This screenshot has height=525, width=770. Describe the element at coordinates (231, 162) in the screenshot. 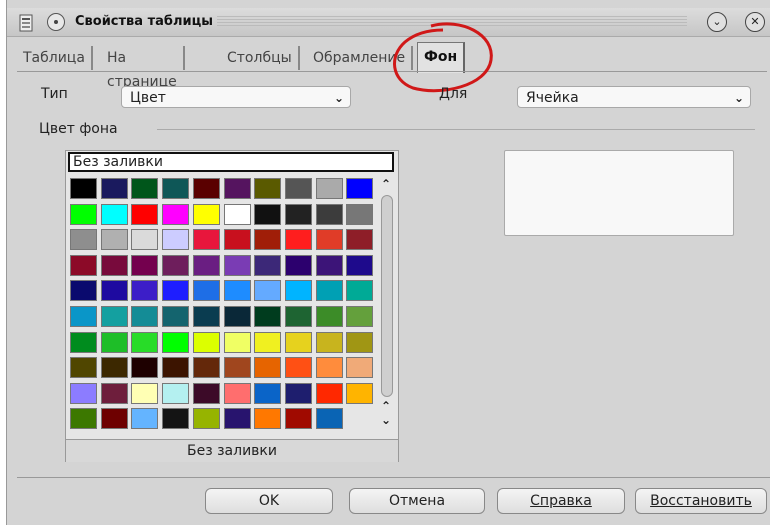

I see `no-fill-swatch: Без заливки` at that location.